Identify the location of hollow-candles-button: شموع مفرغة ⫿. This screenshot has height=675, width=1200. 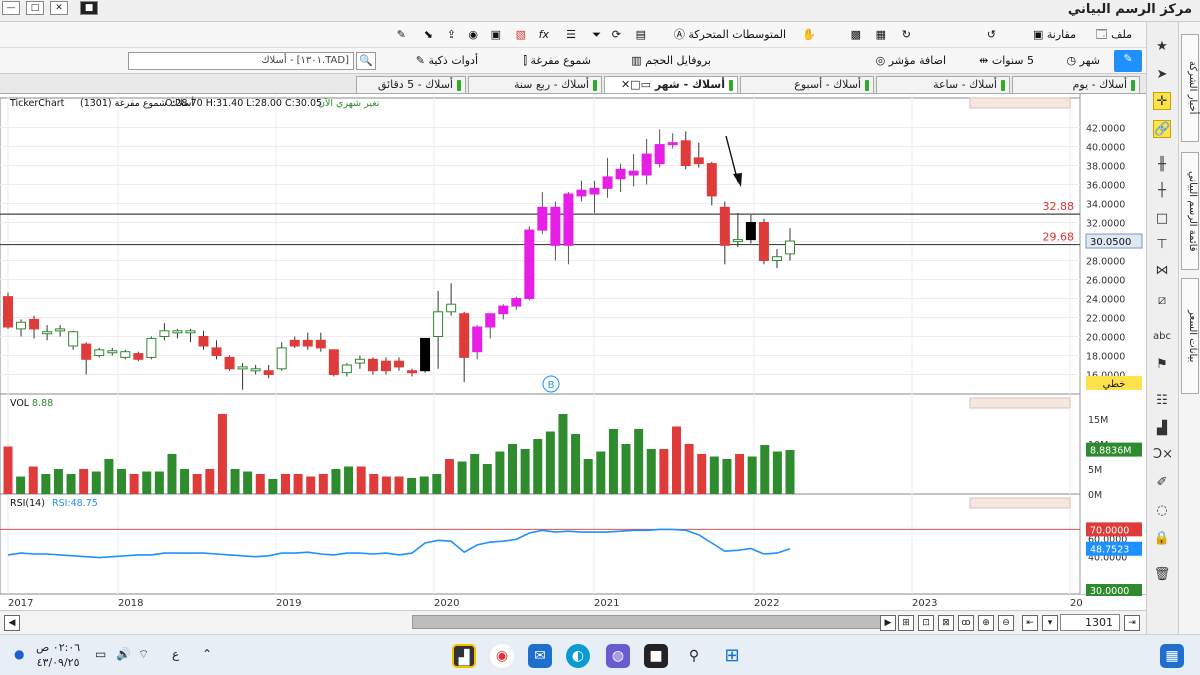
(557, 61).